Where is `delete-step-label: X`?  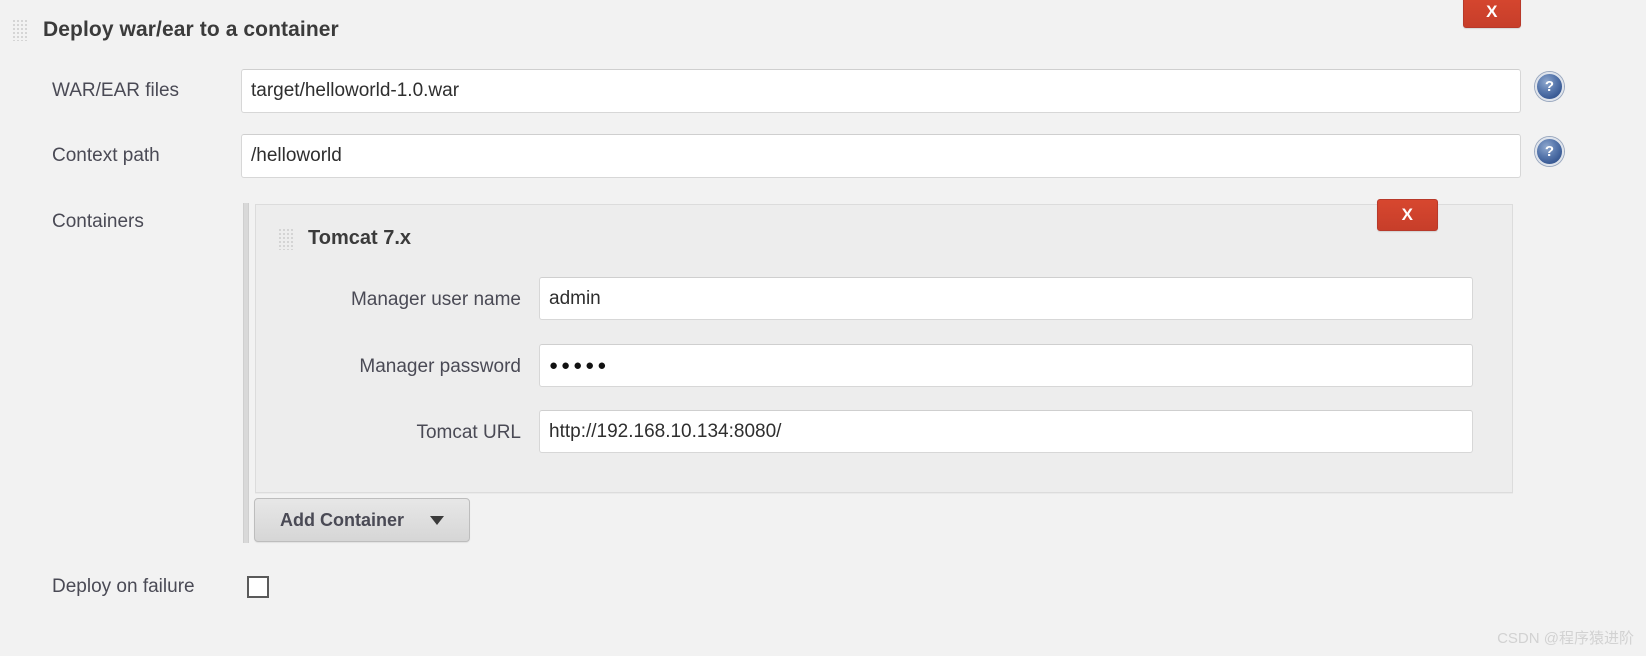
delete-step-label: X is located at coordinates (1492, 11).